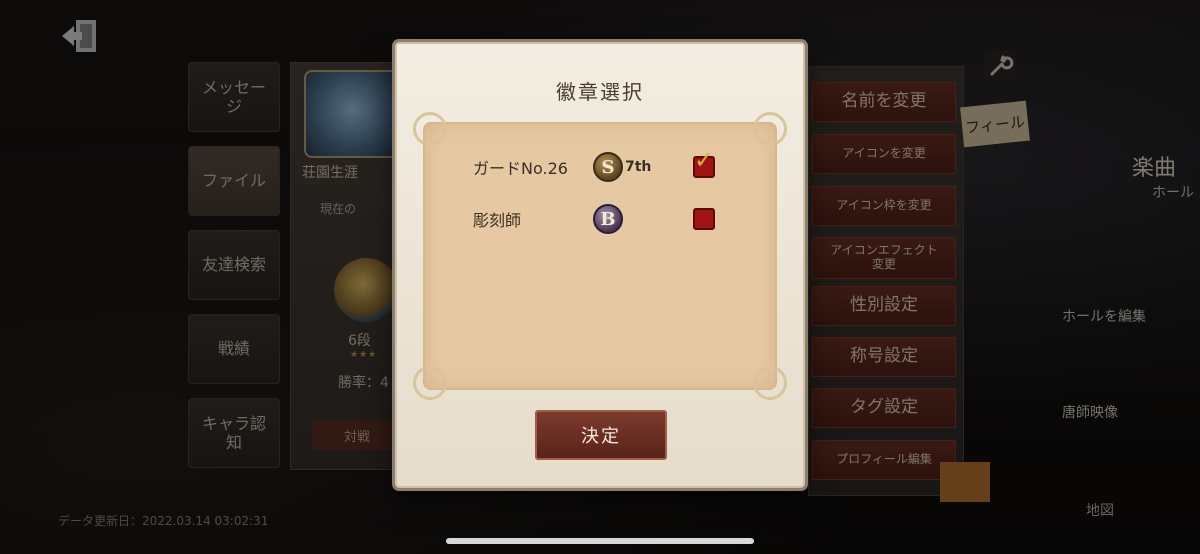 The height and width of the screenshot is (554, 1200). I want to click on badge-tier: 7th, so click(638, 167).